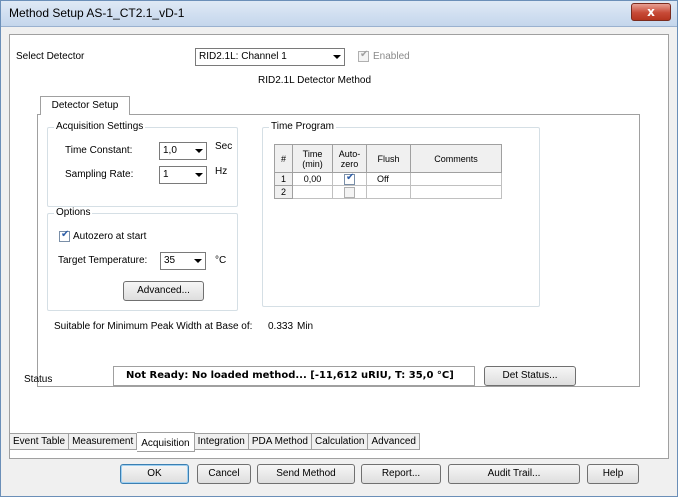 This screenshot has height=497, width=678. I want to click on window-title: Method Setup AS-1_CT2.1_vD-1, so click(97, 13).